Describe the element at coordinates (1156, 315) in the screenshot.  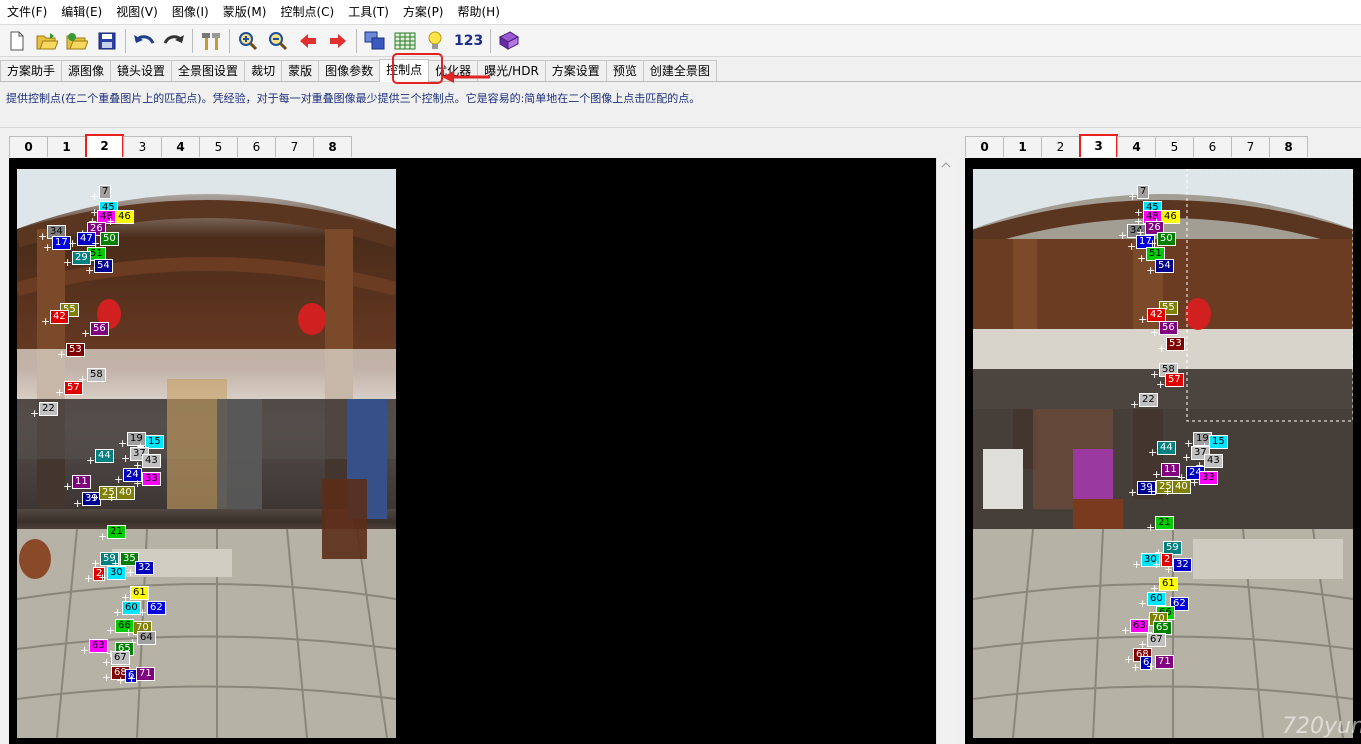
I see `right-control-point-label: 42` at that location.